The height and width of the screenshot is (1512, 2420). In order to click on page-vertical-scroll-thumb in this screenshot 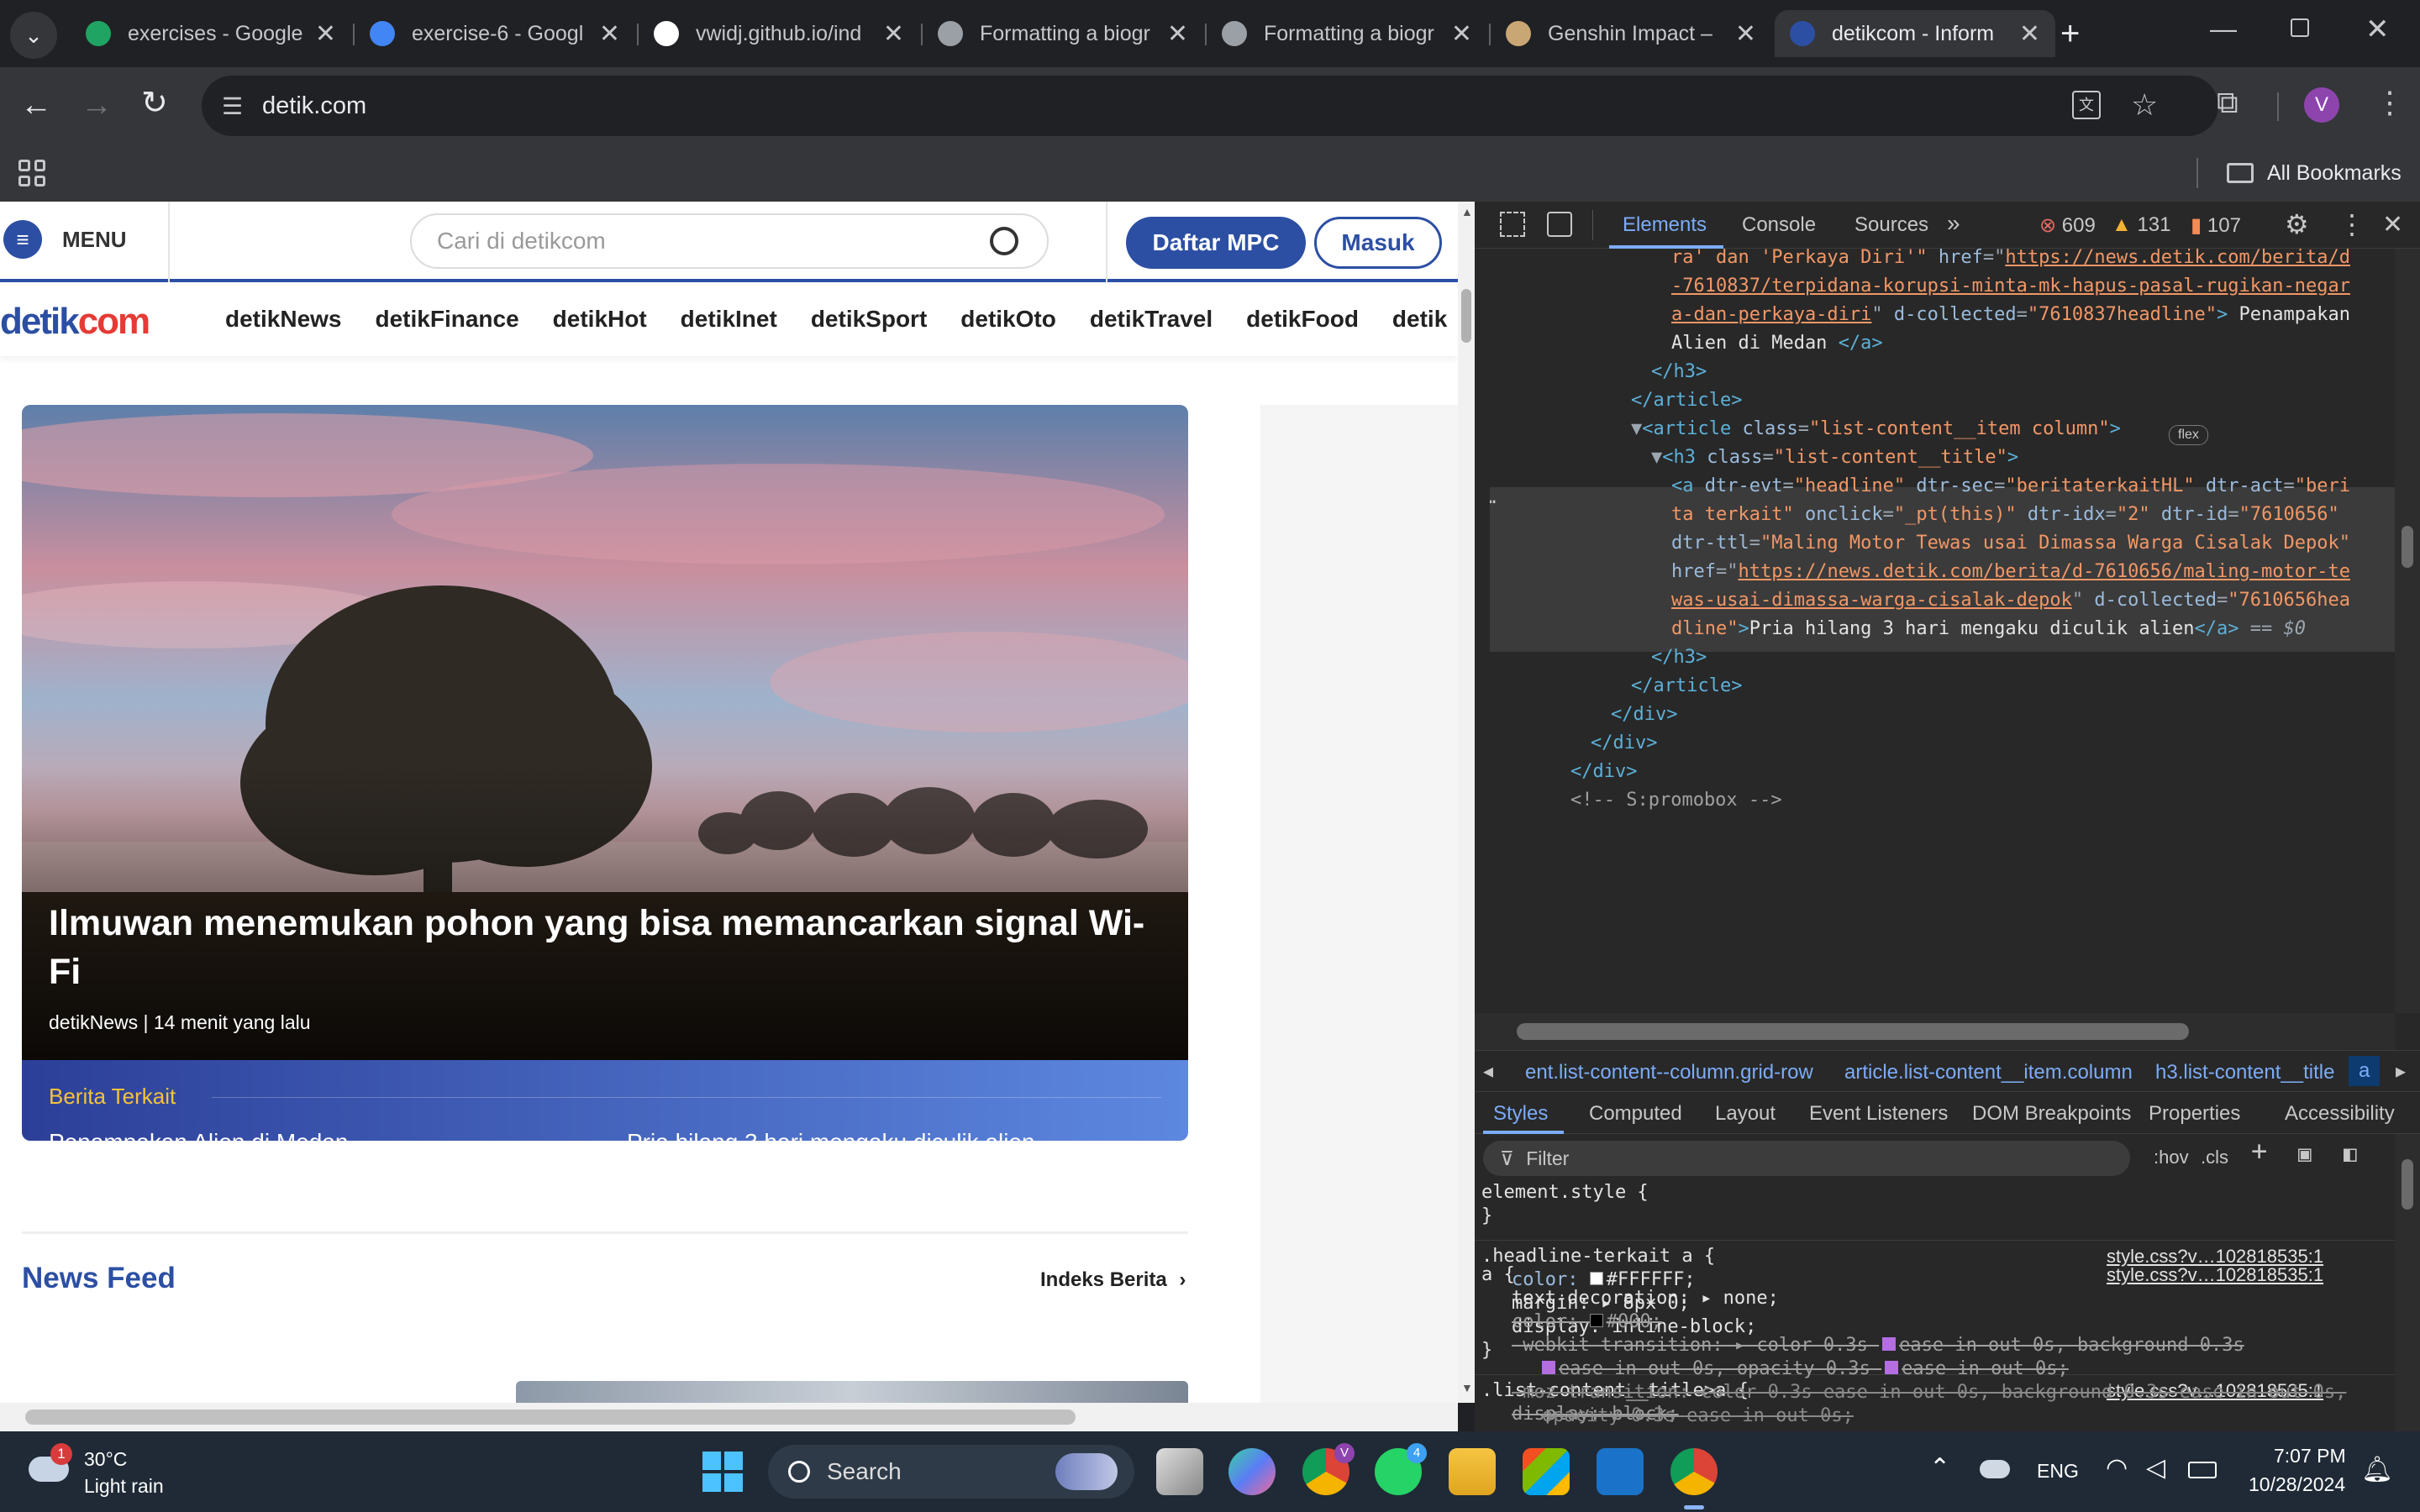, I will do `click(1466, 316)`.